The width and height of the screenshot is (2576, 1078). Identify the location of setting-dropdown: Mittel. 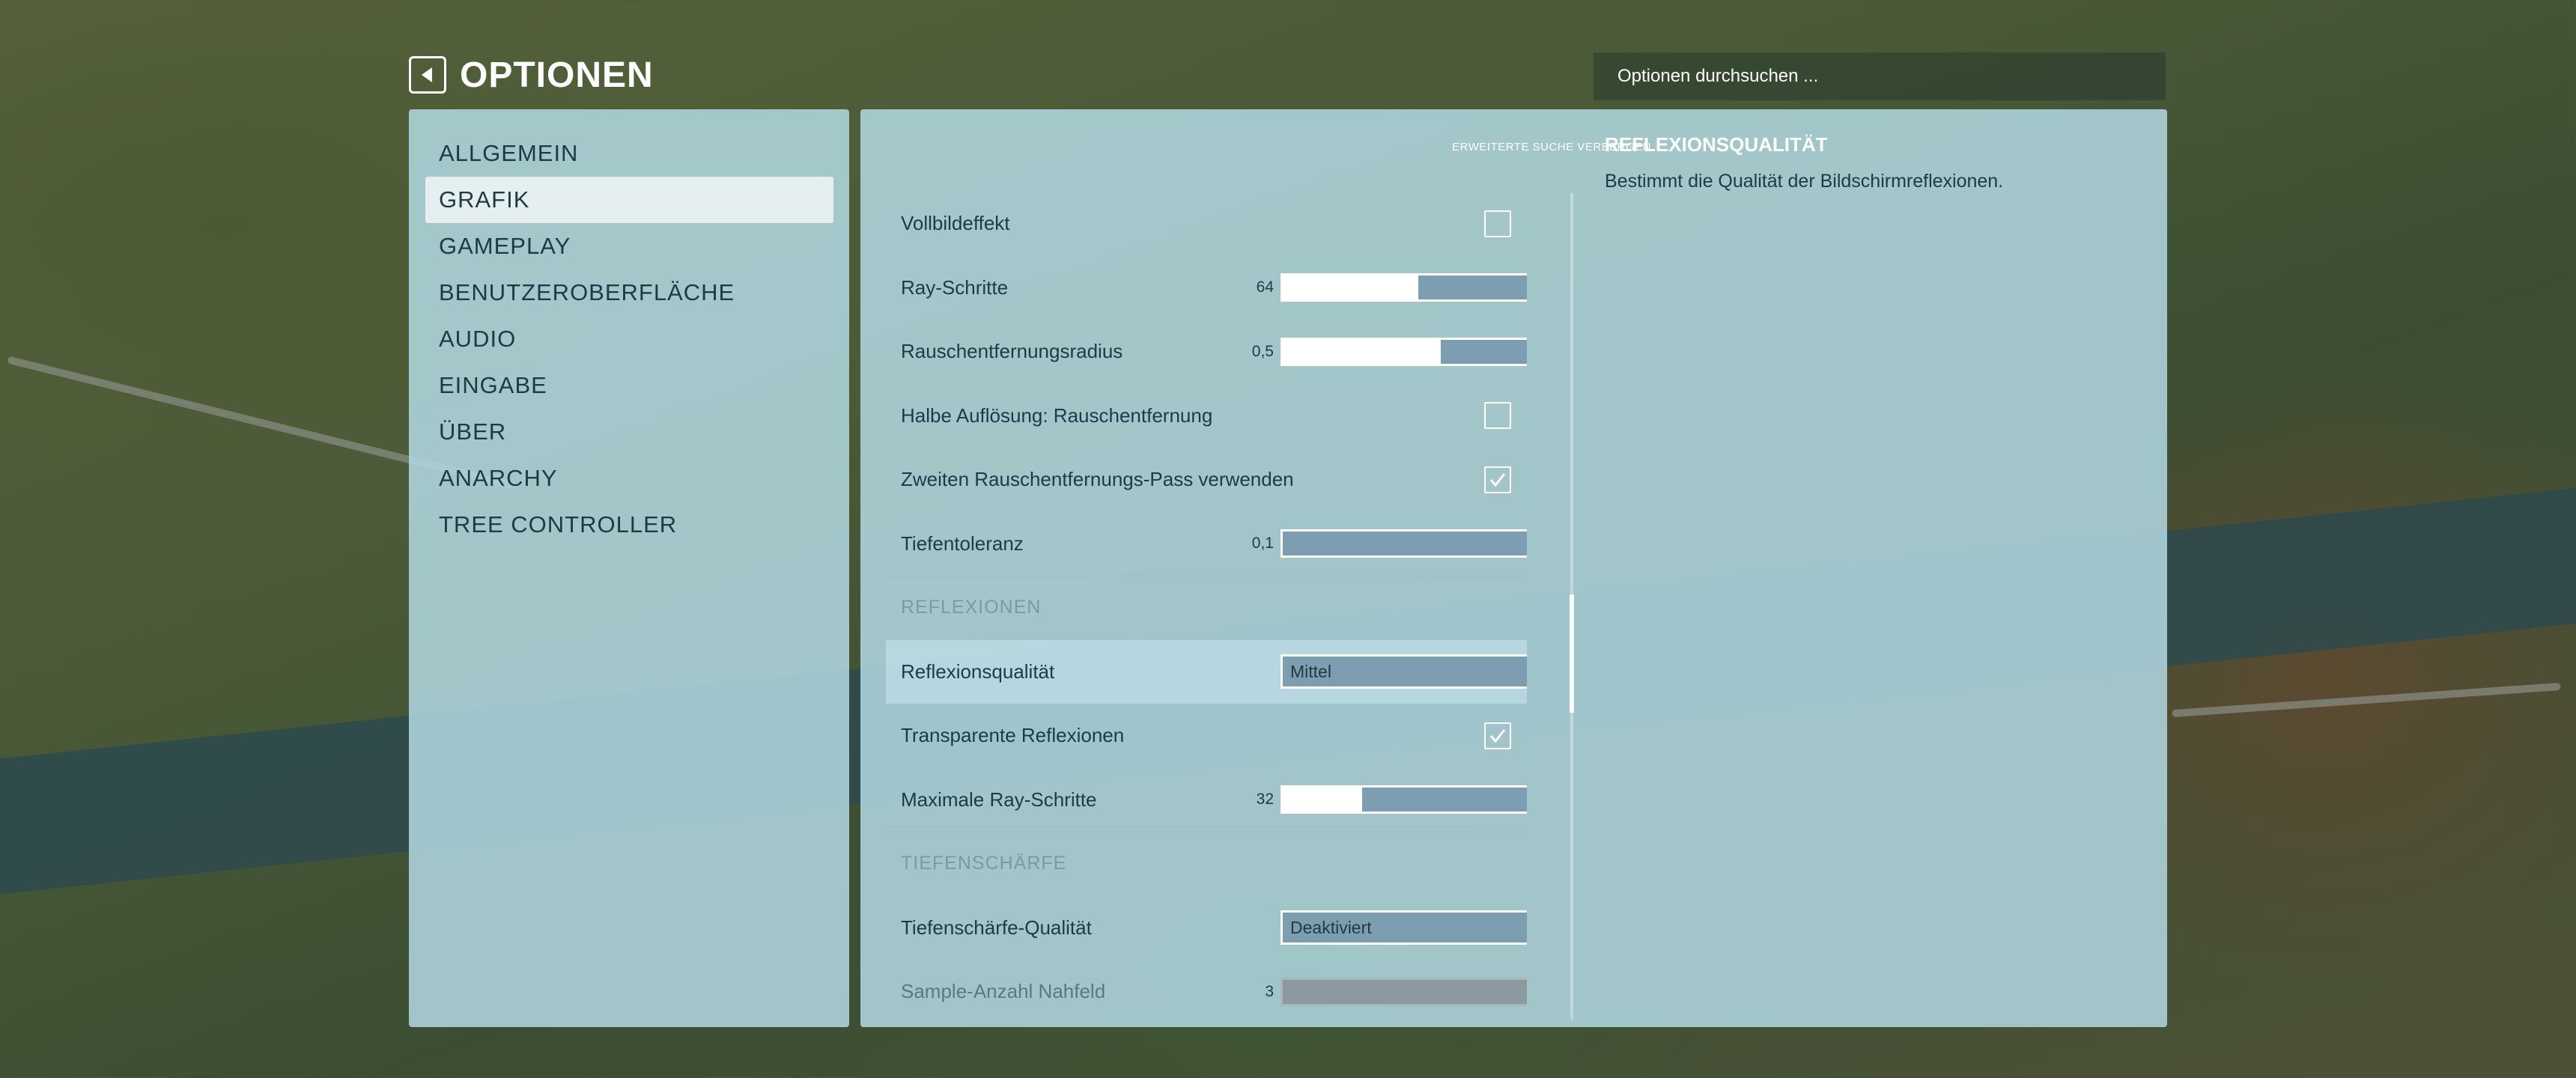
(1404, 671).